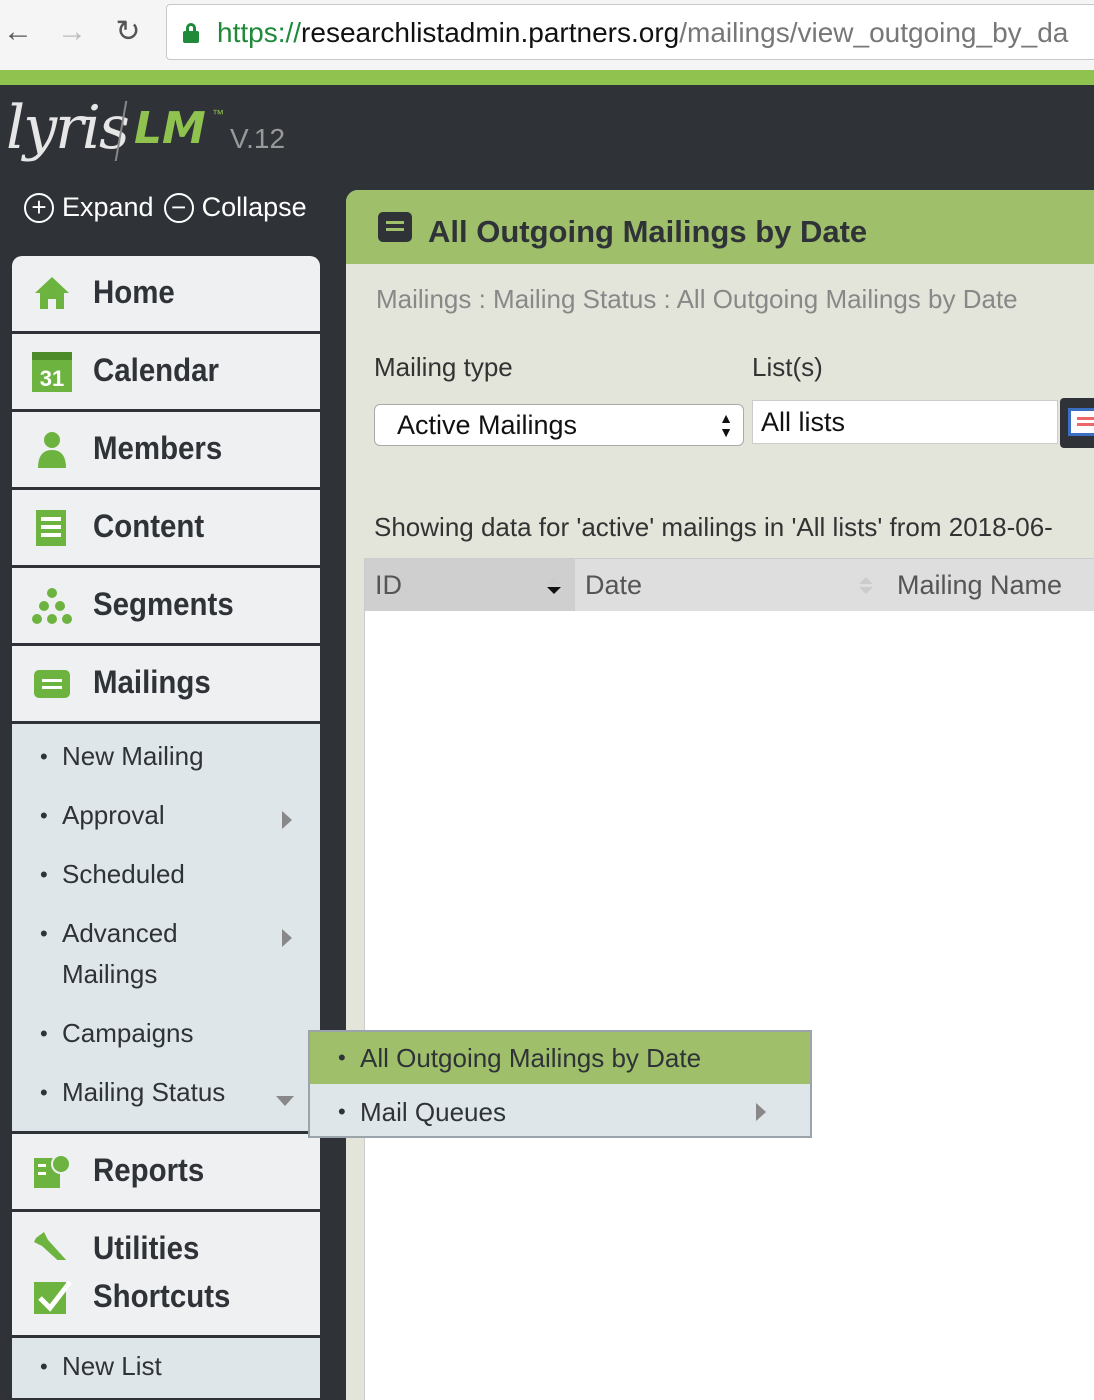  I want to click on nav-item-members: Members, so click(166, 451).